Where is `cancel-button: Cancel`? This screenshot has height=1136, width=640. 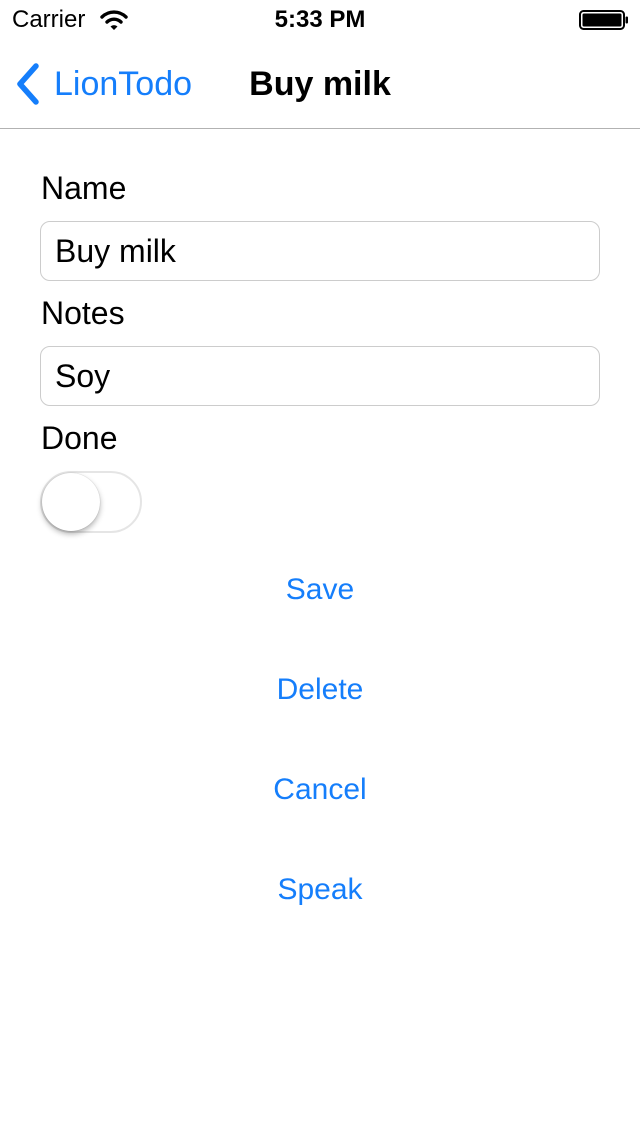
cancel-button: Cancel is located at coordinates (320, 790).